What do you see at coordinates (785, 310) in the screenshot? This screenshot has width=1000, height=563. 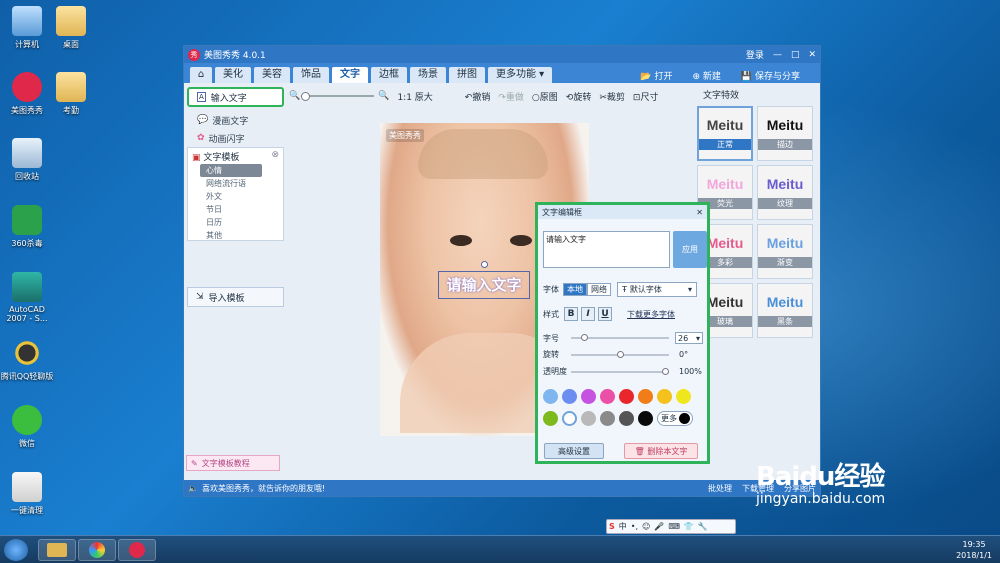 I see `effect-black-bar: Meitu 黑条` at bounding box center [785, 310].